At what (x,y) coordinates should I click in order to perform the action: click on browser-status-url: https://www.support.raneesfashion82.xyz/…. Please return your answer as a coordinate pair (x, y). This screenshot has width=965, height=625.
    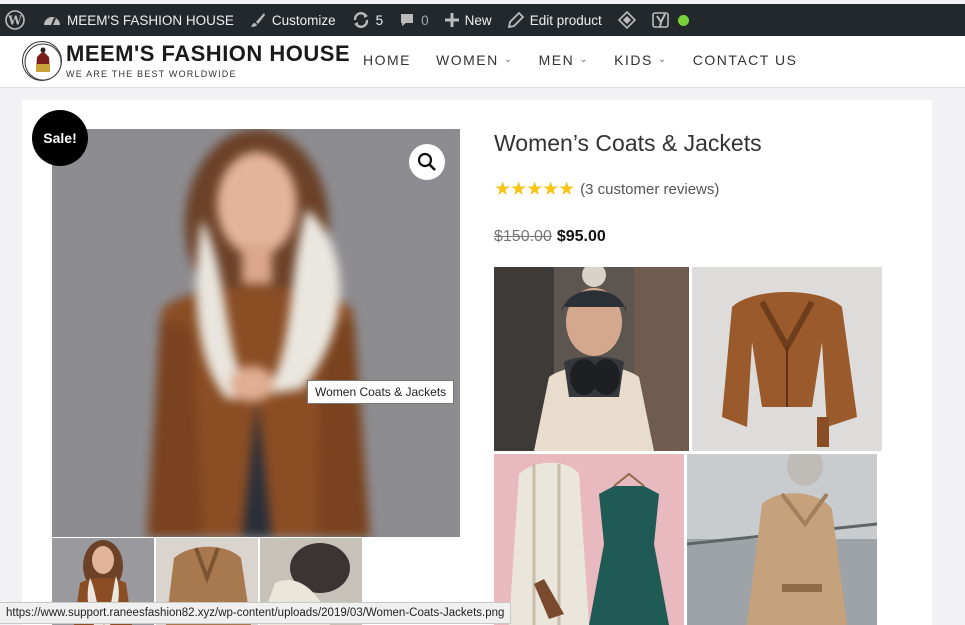
    Looking at the image, I should click on (256, 613).